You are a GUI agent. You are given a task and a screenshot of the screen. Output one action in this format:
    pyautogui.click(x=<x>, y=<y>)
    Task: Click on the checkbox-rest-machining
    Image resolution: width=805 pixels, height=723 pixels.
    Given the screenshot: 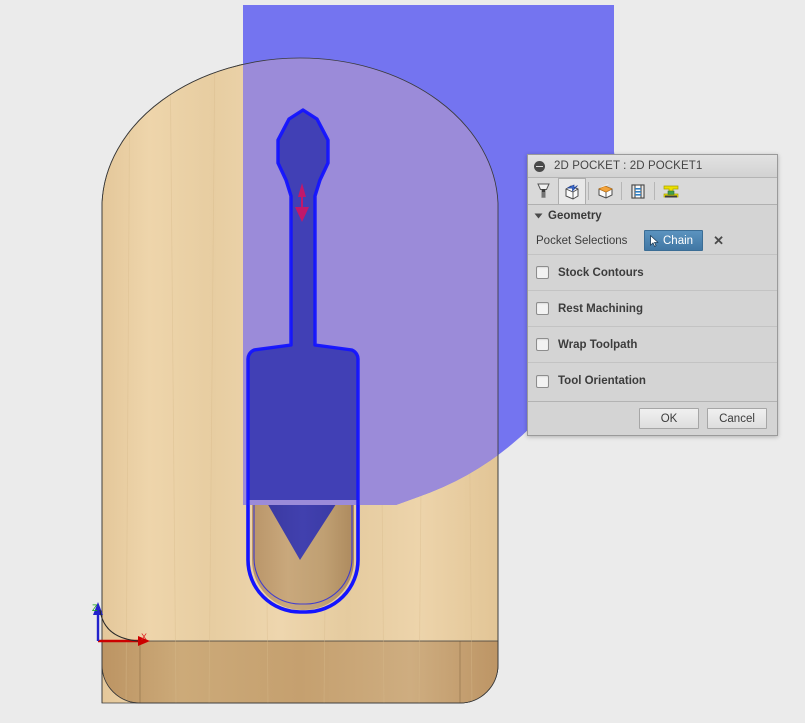 What is the action you would take?
    pyautogui.click(x=542, y=308)
    